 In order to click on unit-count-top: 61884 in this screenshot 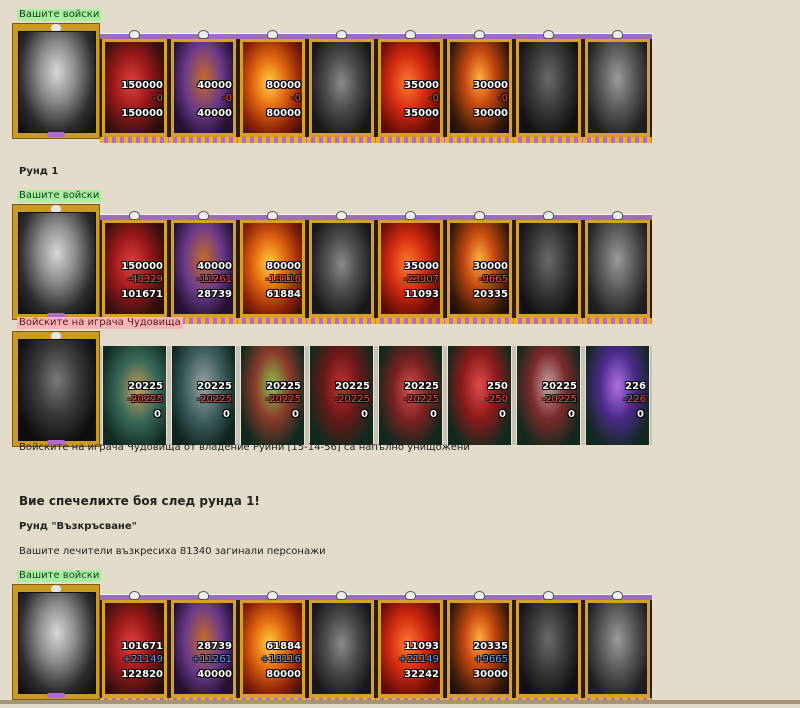, I will do `click(283, 646)`.